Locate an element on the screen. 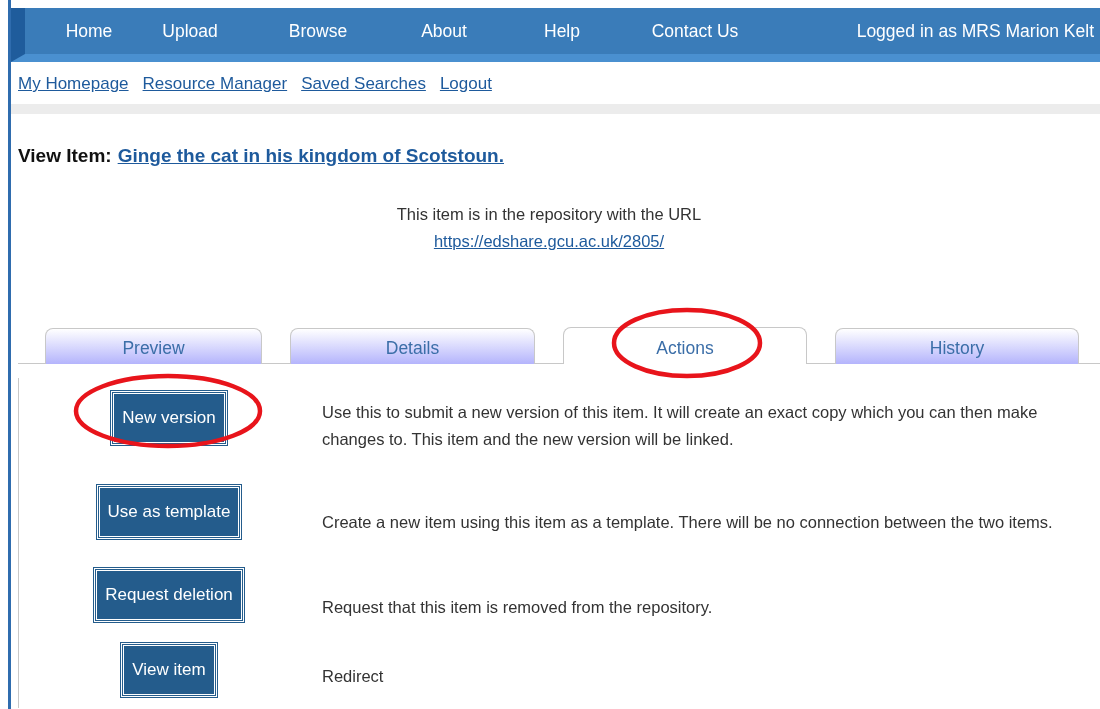 This screenshot has height=709, width=1100. action-description: Request that this item is removed from the repository. is located at coordinates (517, 607).